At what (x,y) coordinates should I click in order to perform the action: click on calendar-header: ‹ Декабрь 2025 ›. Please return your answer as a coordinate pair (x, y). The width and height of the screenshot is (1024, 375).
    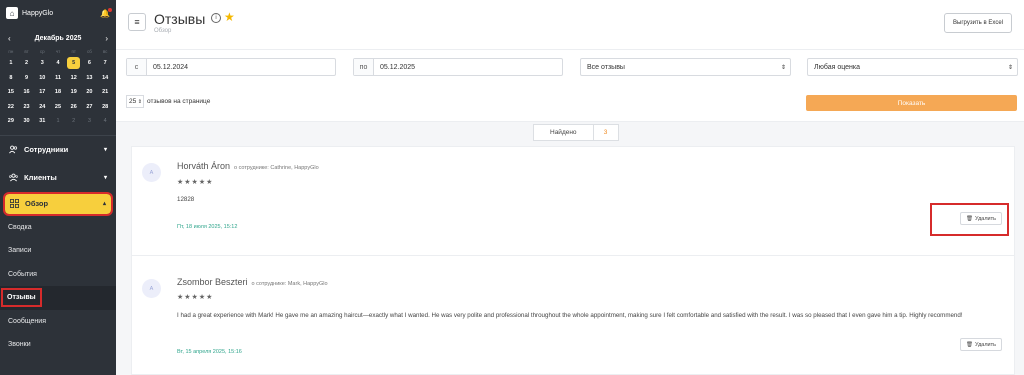
    Looking at the image, I should click on (58, 38).